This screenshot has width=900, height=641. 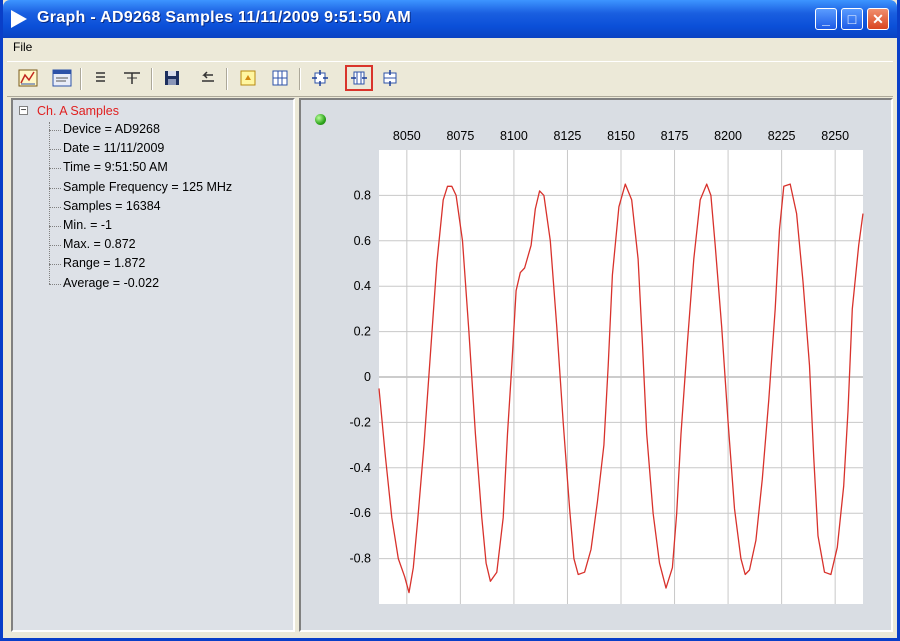 I want to click on tree-connector, so click(x=49, y=203).